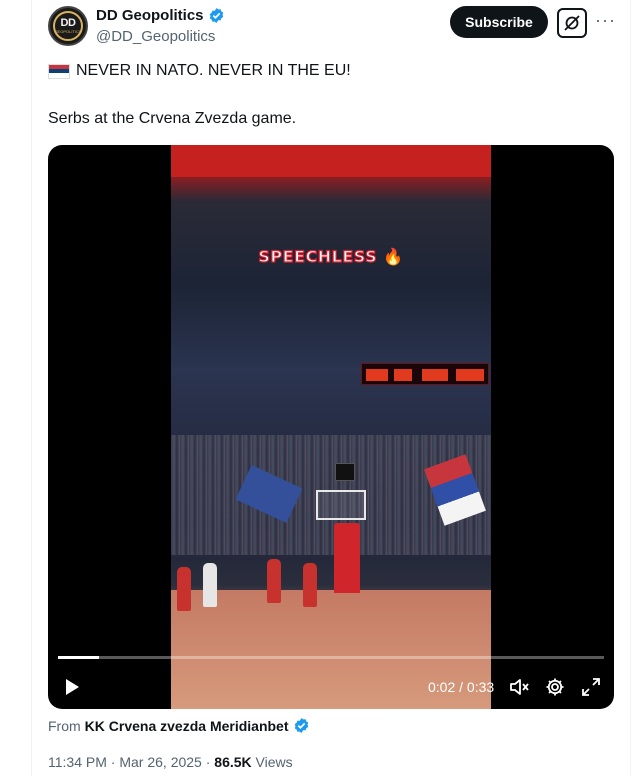  Describe the element at coordinates (213, 70) in the screenshot. I see `tweet-text-1: NEVER IN NATO. NEVER IN THE EU!` at that location.